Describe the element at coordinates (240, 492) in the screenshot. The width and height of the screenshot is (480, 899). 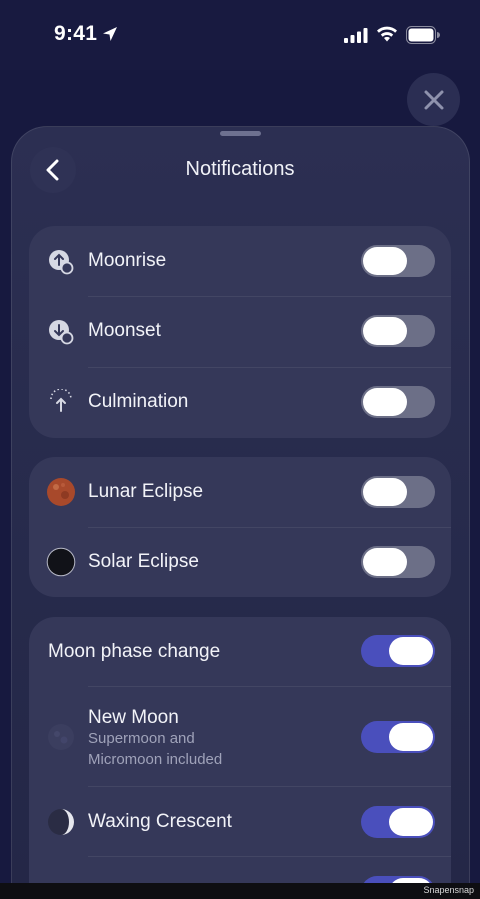
I see `list-item-lunar-eclipse: Lunar Eclipse` at that location.